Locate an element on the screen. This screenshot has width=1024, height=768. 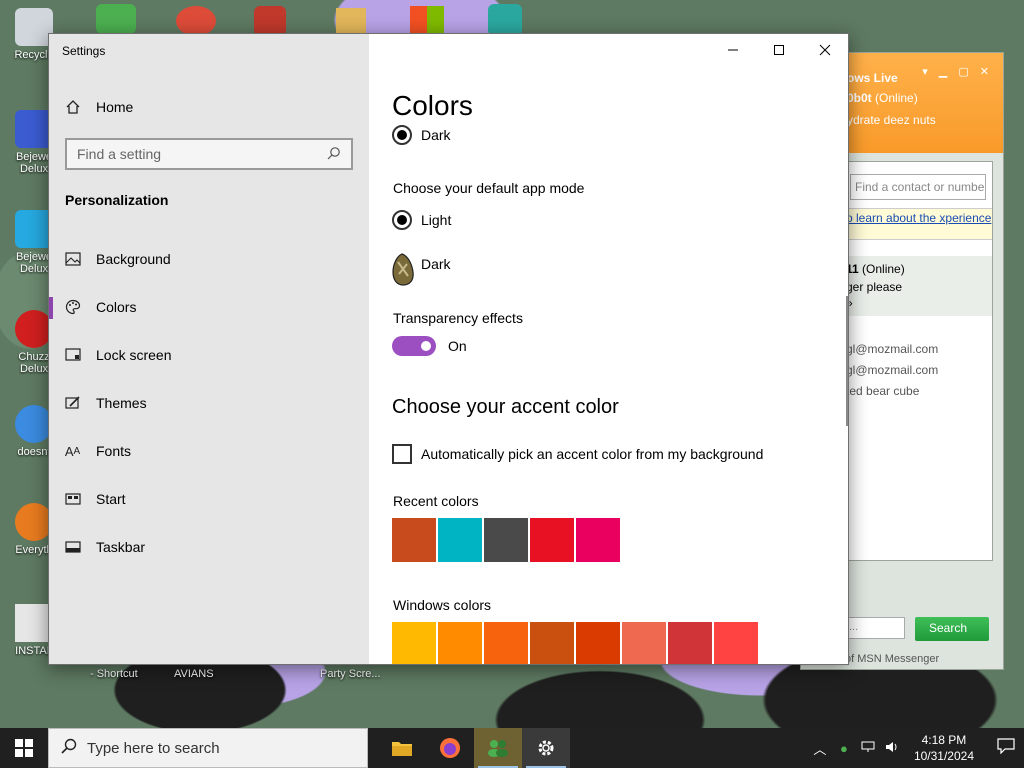
start-icon is located at coordinates (72, 499).